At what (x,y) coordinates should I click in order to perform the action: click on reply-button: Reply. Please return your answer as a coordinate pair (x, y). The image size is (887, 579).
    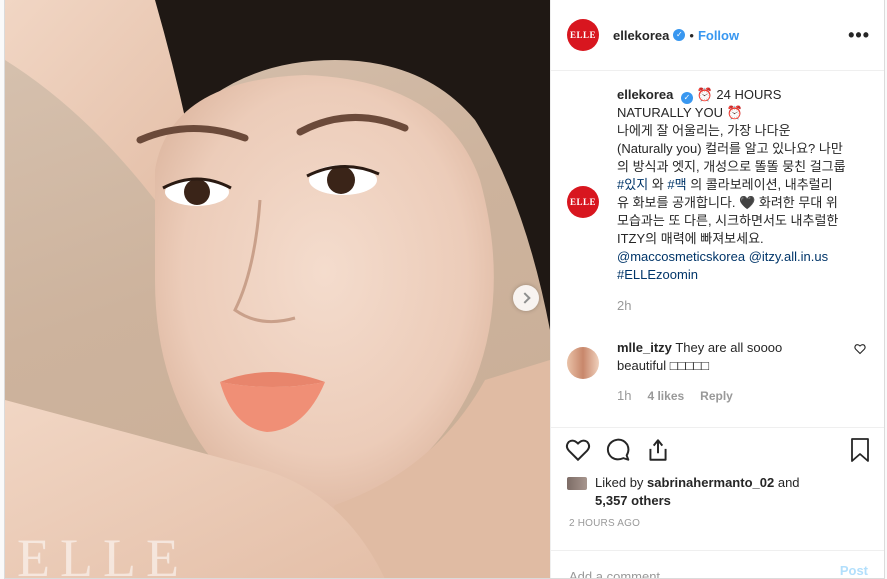
    Looking at the image, I should click on (716, 396).